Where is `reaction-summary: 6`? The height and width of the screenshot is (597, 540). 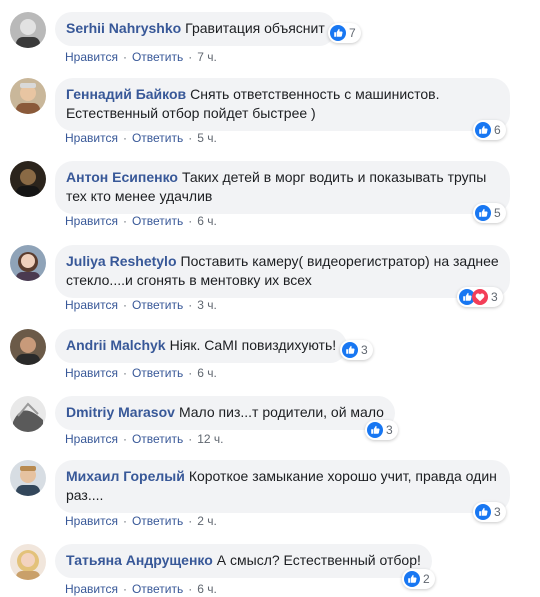 reaction-summary: 6 is located at coordinates (489, 130).